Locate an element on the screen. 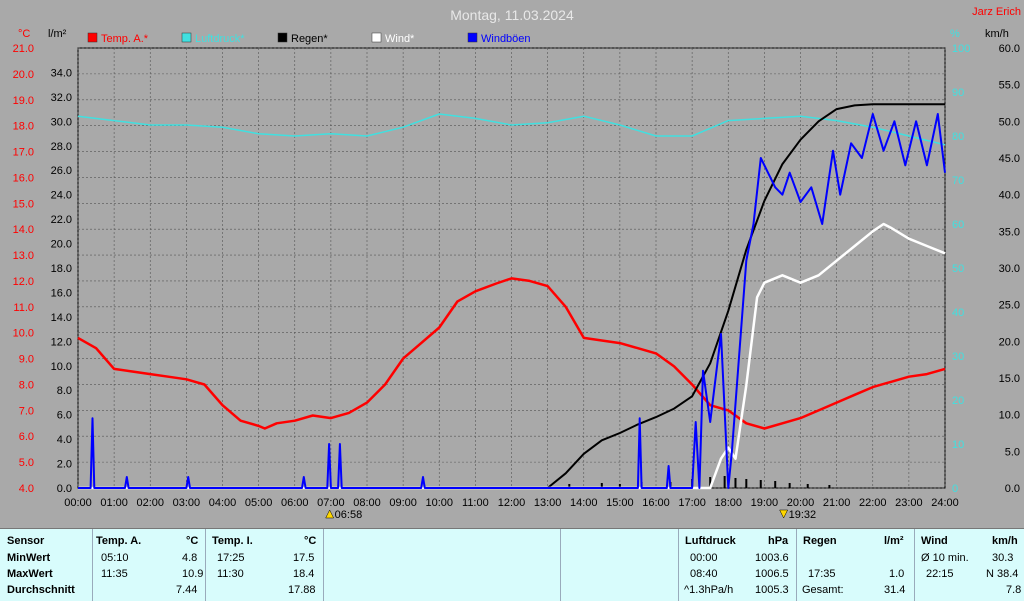 This screenshot has height=601, width=1024. wind-avg: 30.3 is located at coordinates (1003, 558).